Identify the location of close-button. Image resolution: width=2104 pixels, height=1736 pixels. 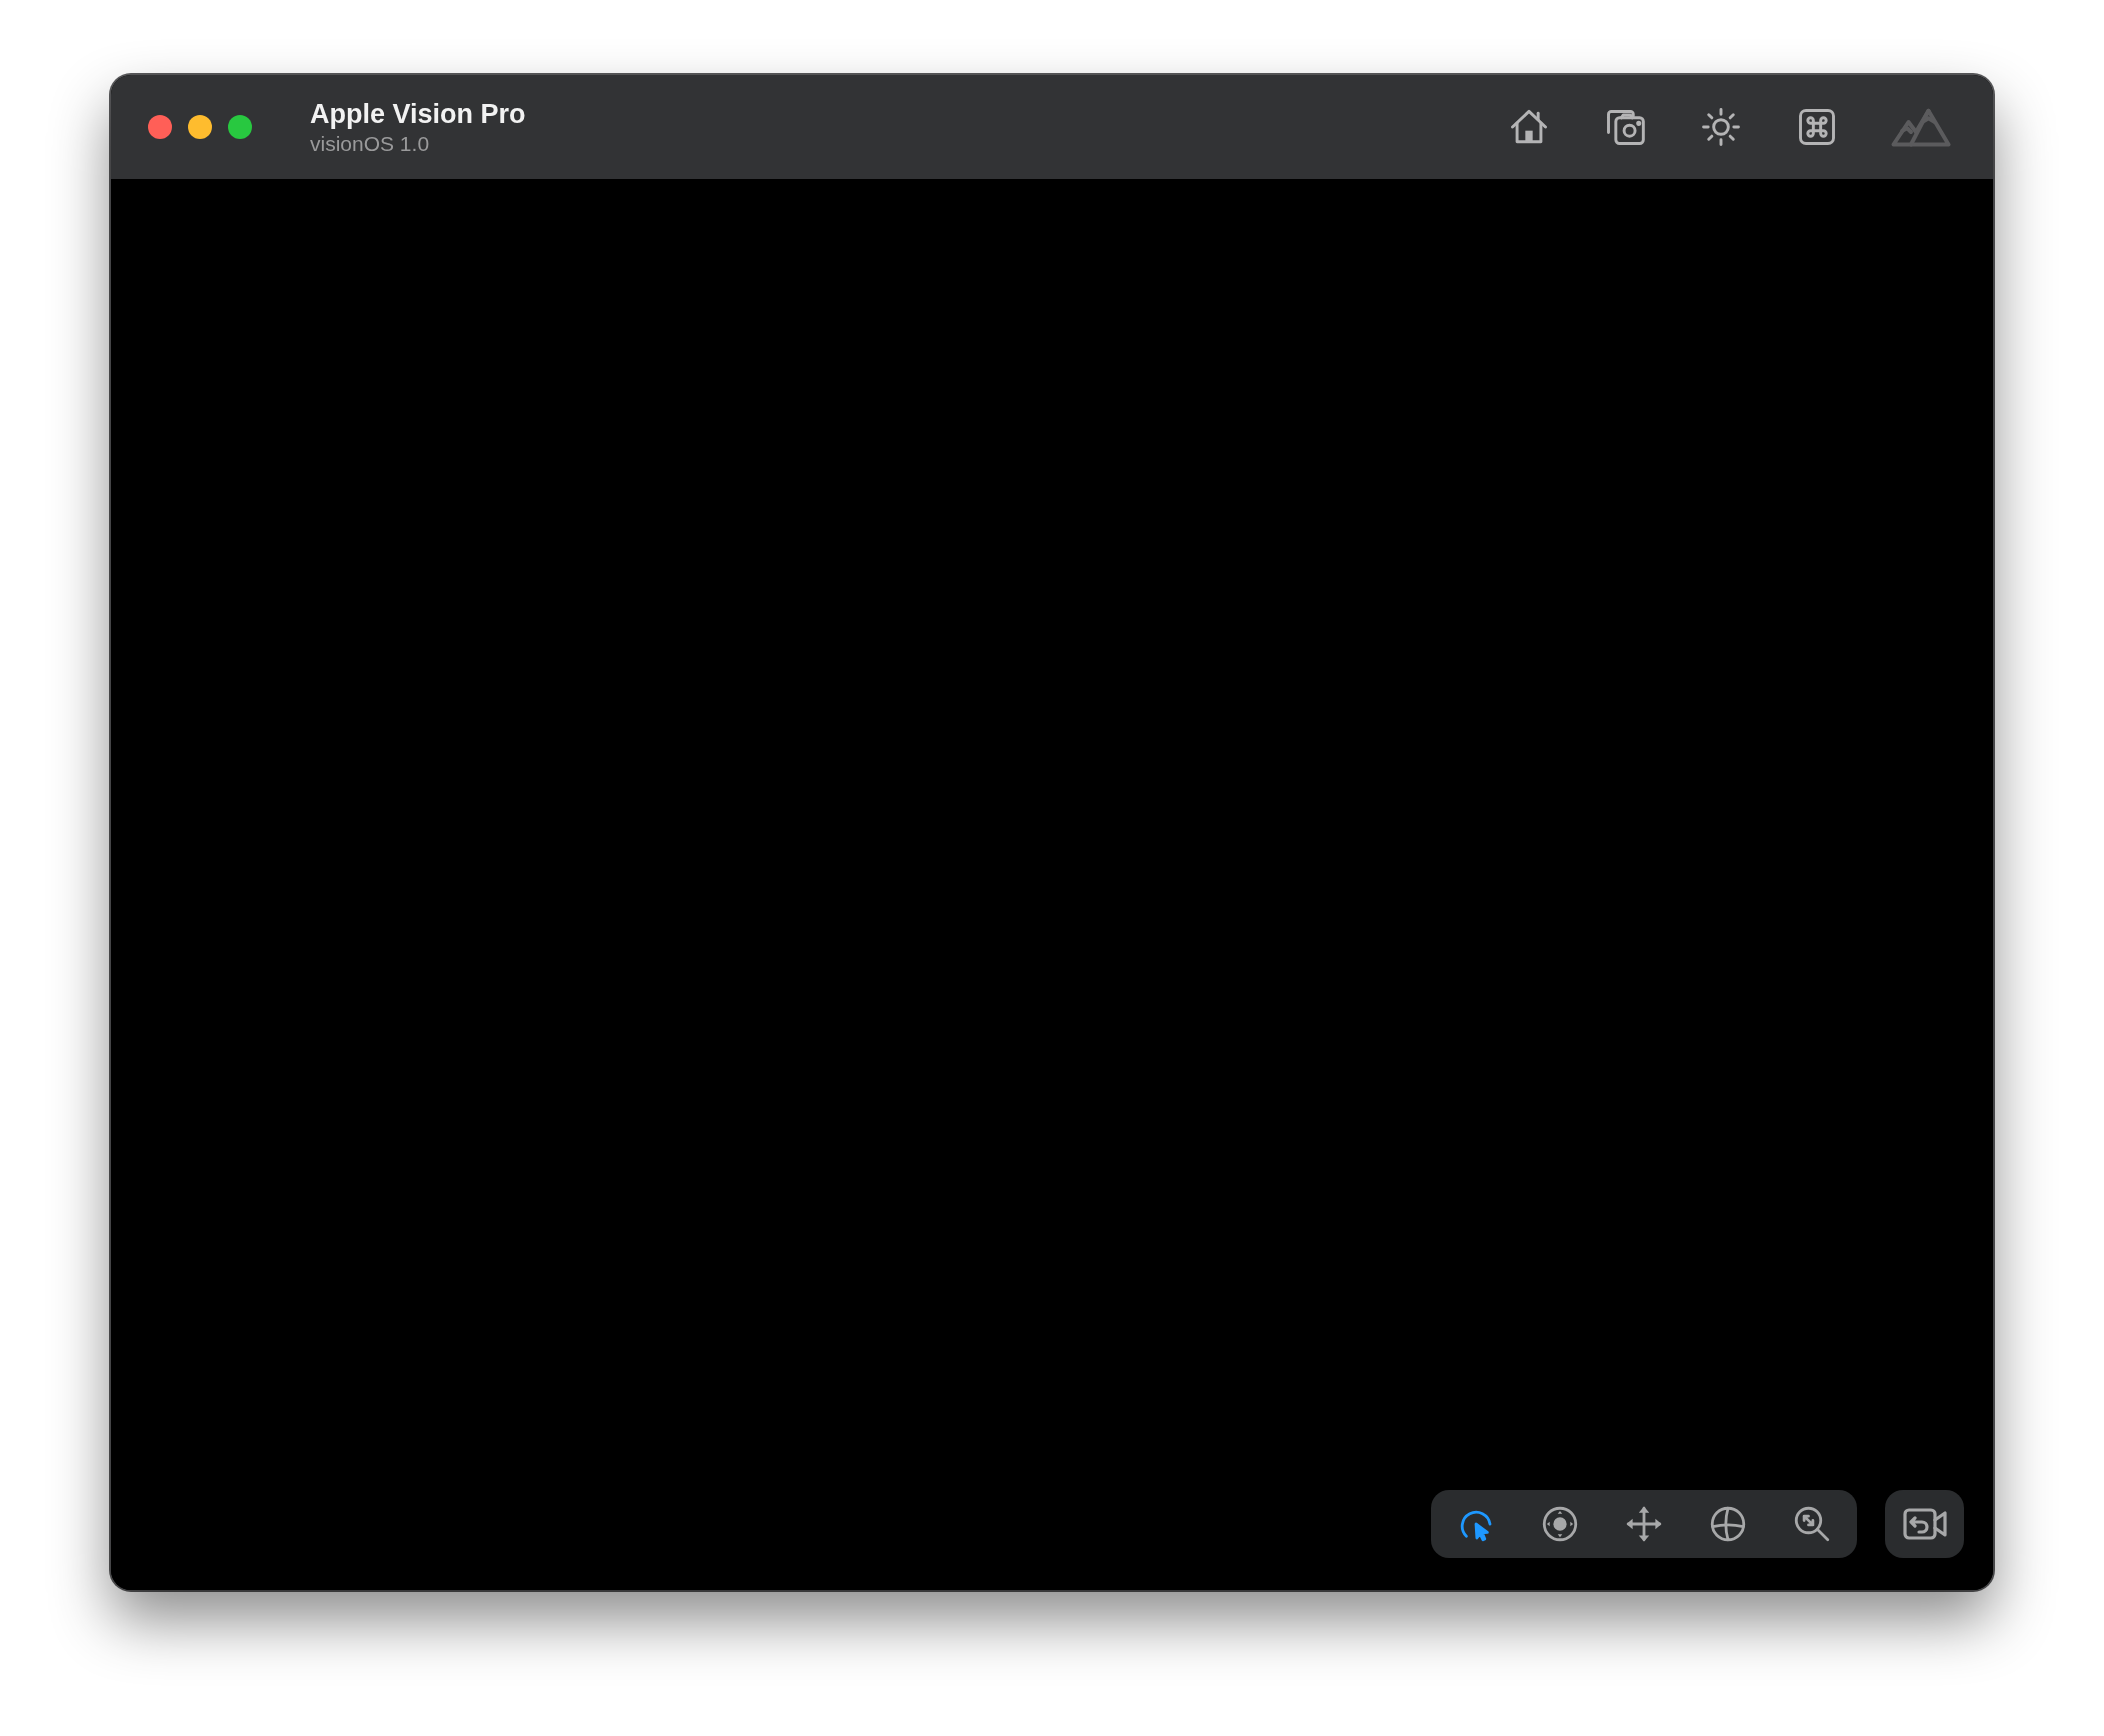
(160, 127).